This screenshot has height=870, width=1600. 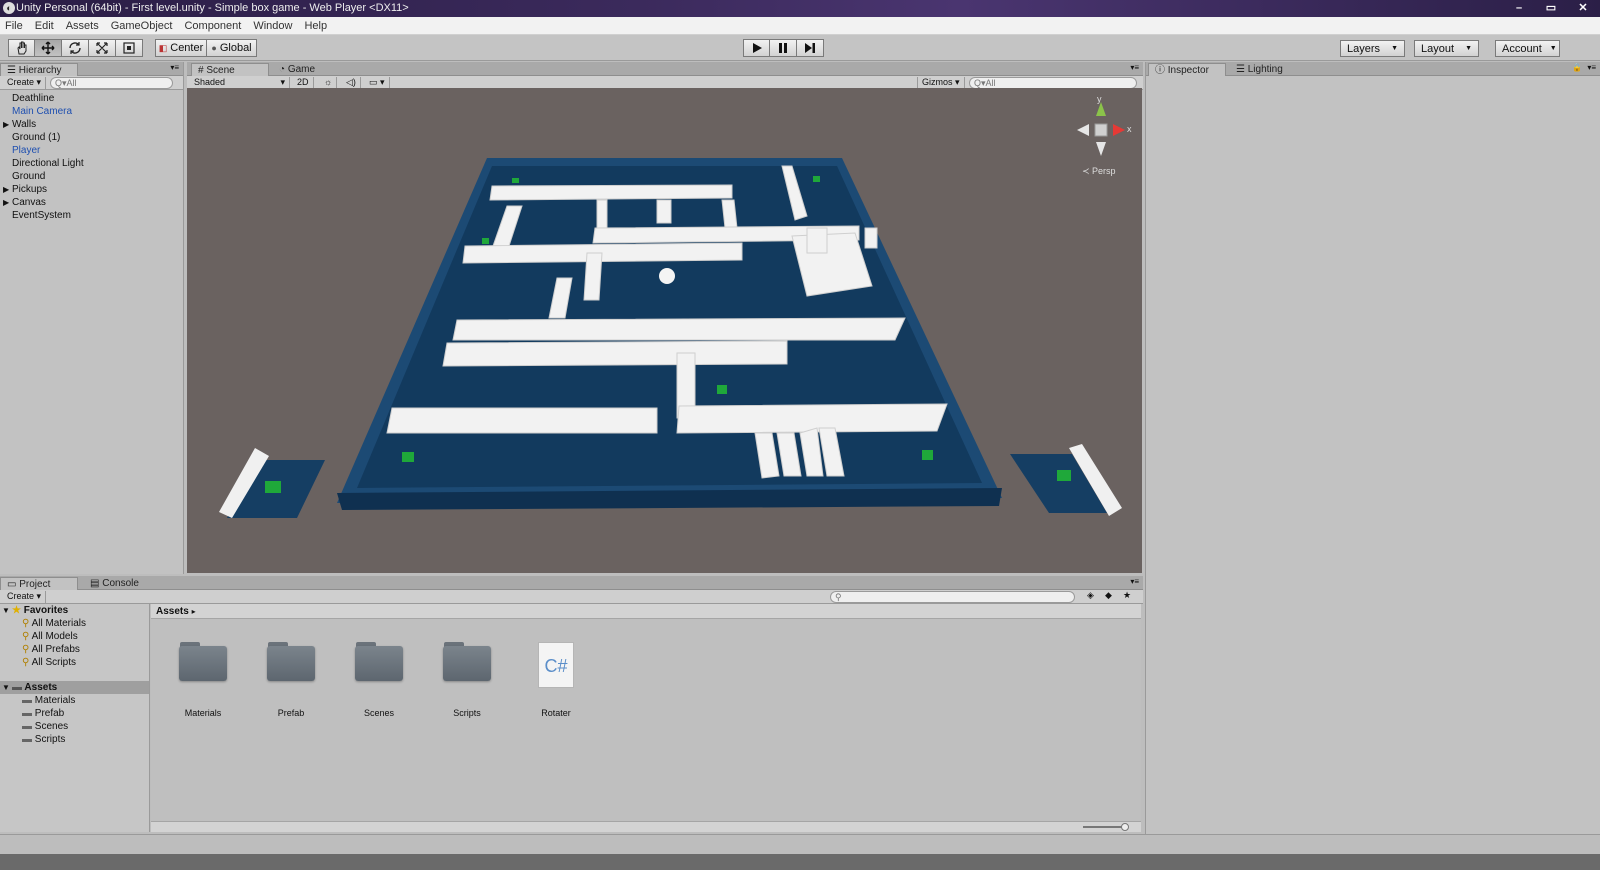 I want to click on hierarchy-item-canvas: ▶ Canvas, so click(x=91, y=202).